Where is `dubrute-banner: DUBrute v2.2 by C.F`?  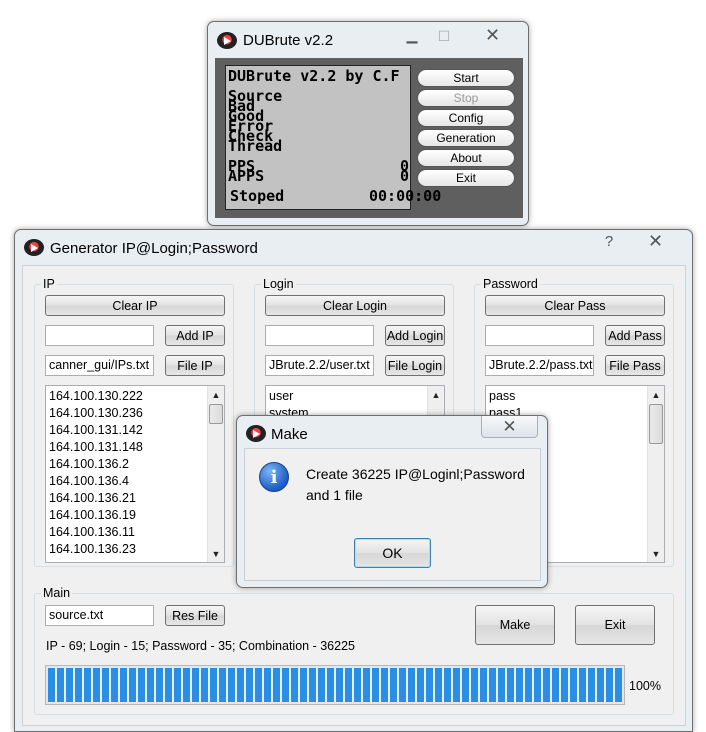
dubrute-banner: DUBrute v2.2 by C.F is located at coordinates (314, 76).